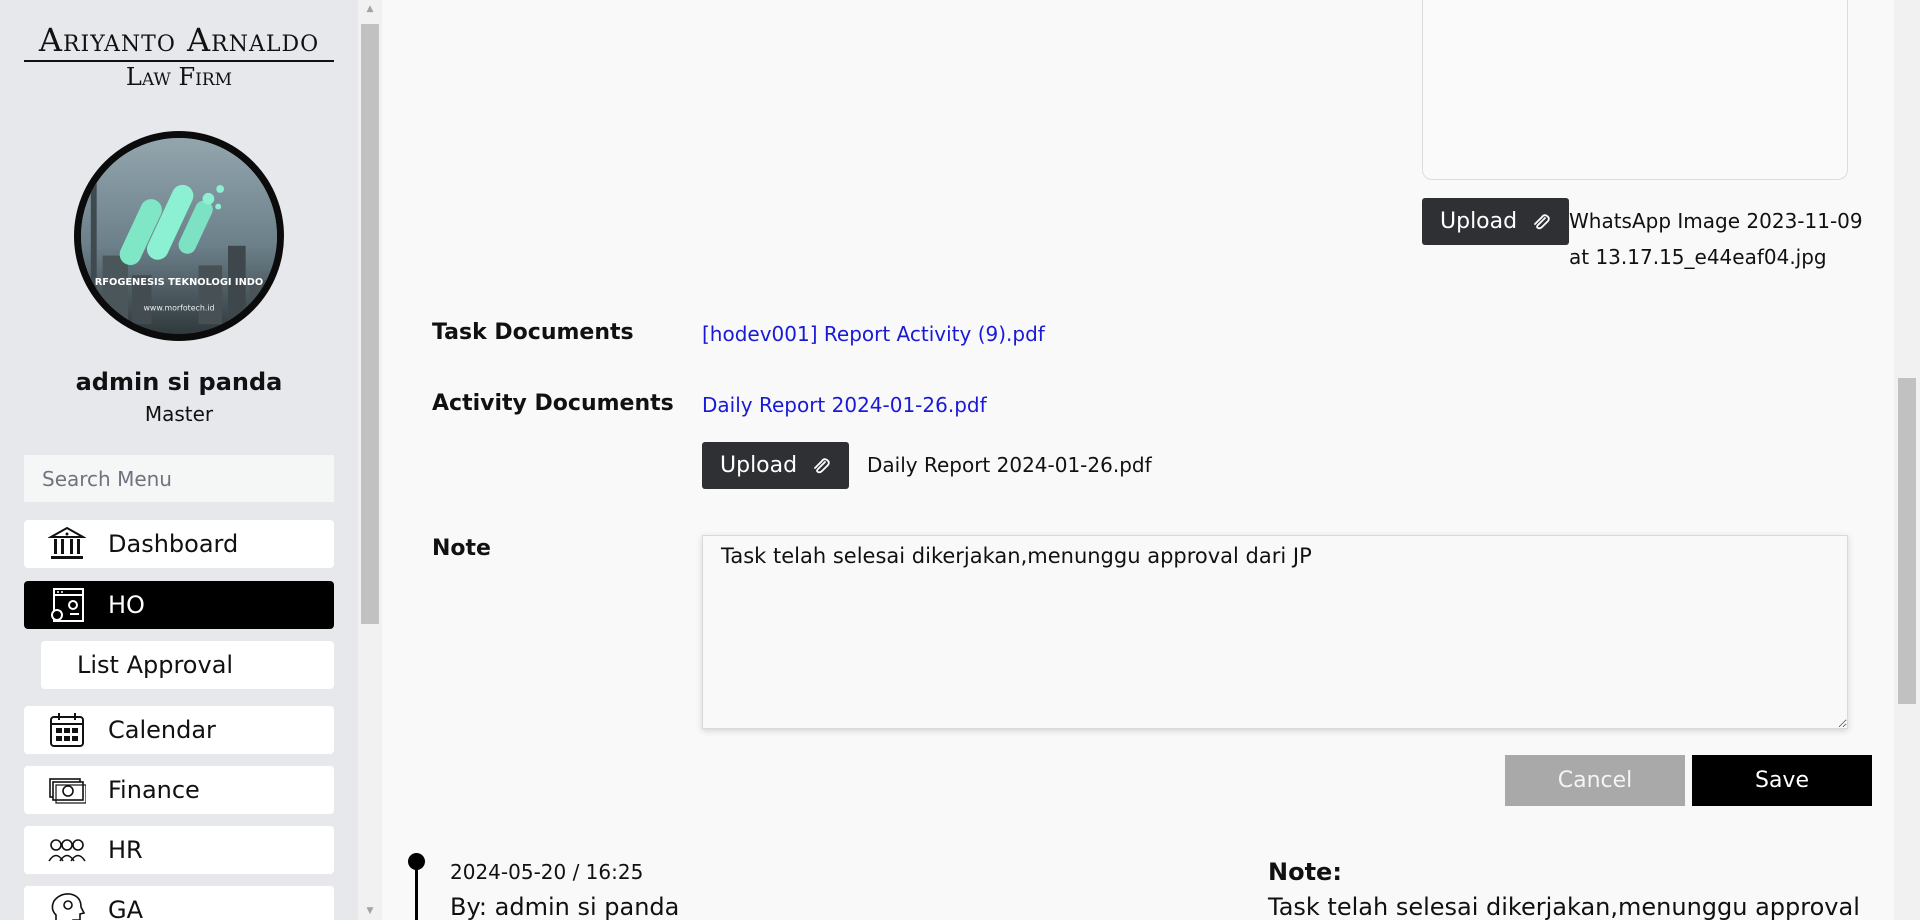 The width and height of the screenshot is (1920, 920). I want to click on image-file-name-line1: WhatsApp Image 2023-11-09, so click(1716, 221).